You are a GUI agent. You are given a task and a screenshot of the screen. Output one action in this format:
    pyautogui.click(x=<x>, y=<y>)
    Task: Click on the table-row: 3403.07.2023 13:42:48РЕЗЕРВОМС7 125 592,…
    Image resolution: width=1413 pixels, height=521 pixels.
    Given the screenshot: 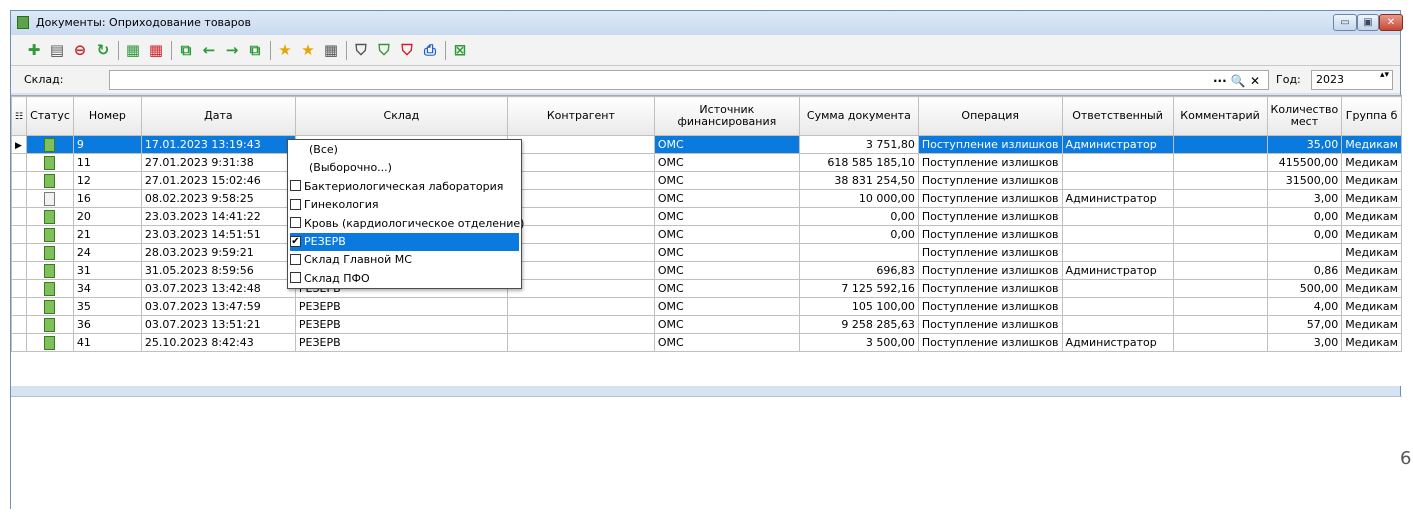 What is the action you would take?
    pyautogui.click(x=706, y=288)
    